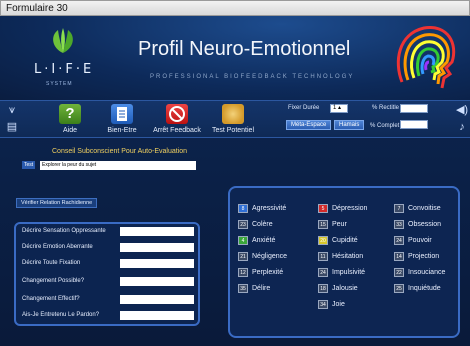  I want to click on emotion-item: 15 Peur, so click(332, 224).